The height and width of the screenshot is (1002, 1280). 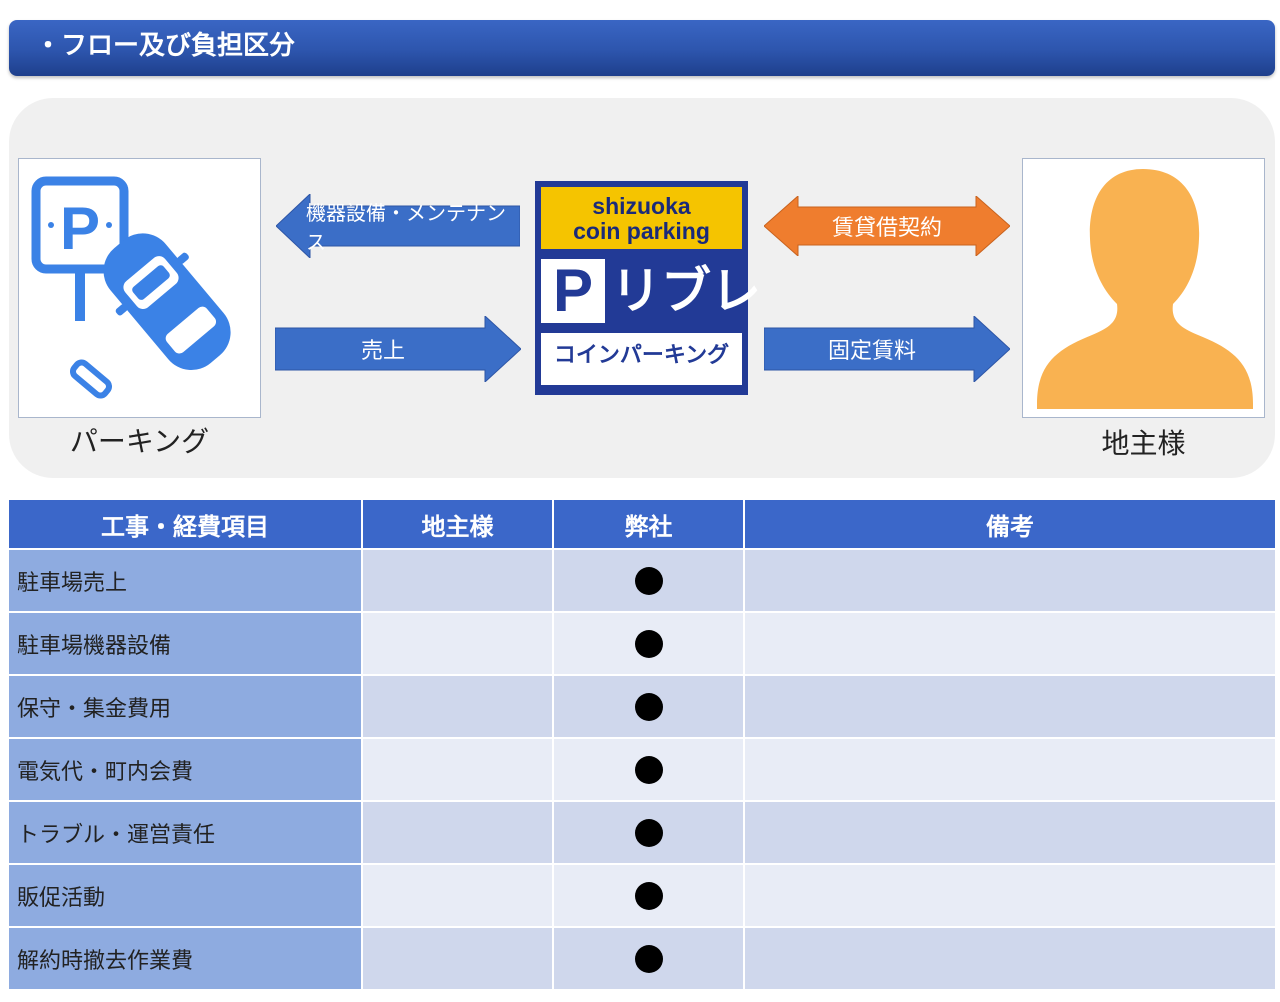 I want to click on header-landowner: 地主様, so click(x=458, y=524).